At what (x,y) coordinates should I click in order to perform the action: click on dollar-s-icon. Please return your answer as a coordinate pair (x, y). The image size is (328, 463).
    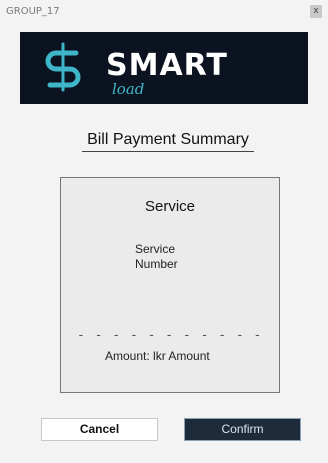
    Looking at the image, I should click on (63, 67).